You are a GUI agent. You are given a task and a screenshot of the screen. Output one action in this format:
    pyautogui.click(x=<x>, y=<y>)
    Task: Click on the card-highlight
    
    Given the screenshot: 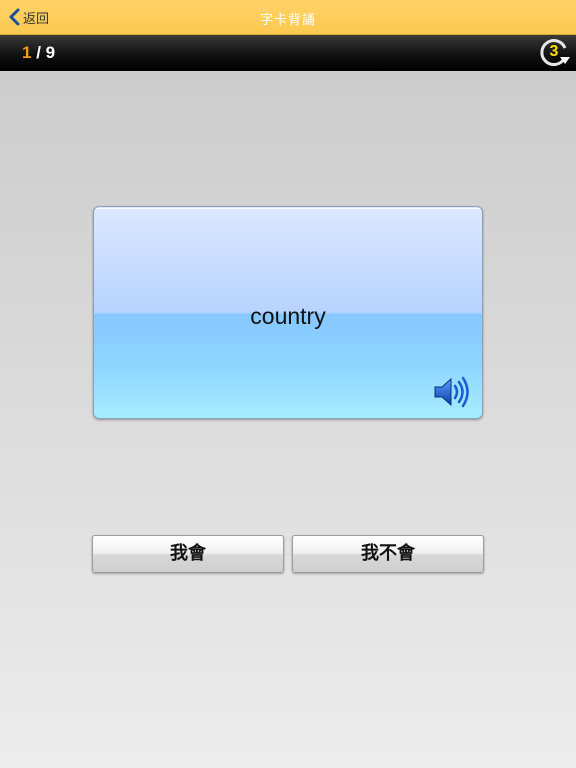 What is the action you would take?
    pyautogui.click(x=288, y=208)
    